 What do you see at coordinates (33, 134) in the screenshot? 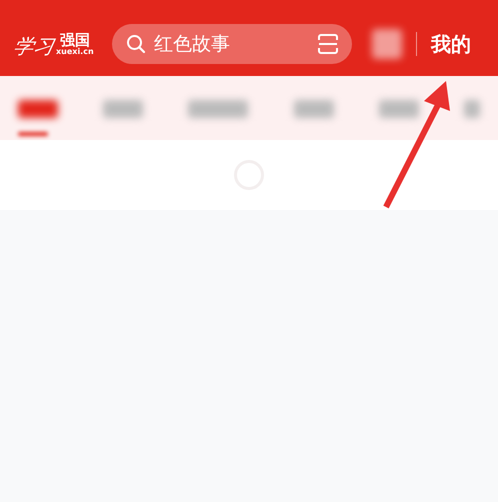
I see `tab-underline` at bounding box center [33, 134].